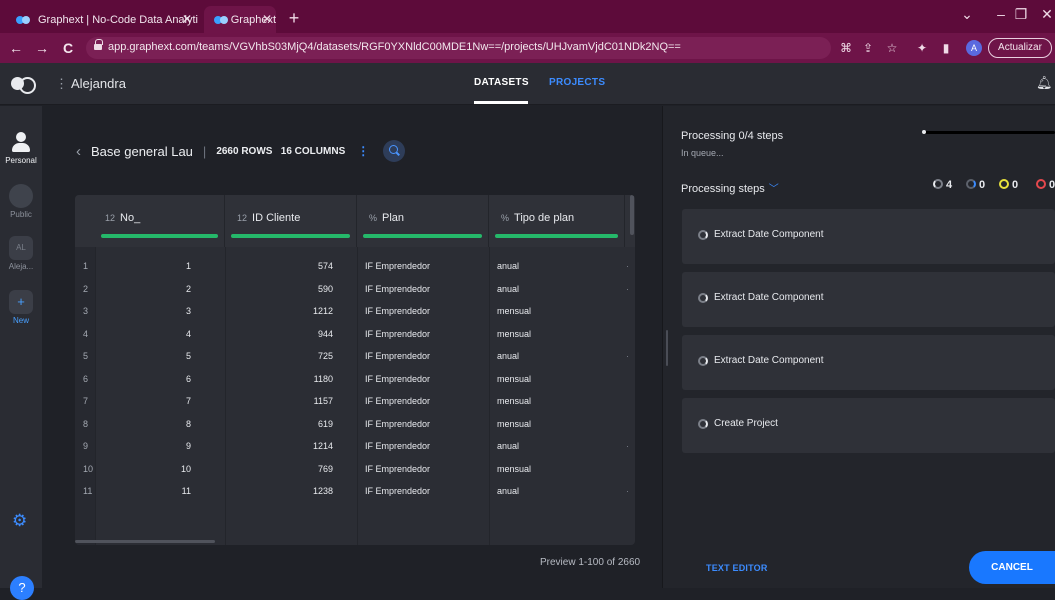 Image resolution: width=1055 pixels, height=600 pixels. What do you see at coordinates (61, 84) in the screenshot?
I see `team-menu-dots-icon: ⋮` at bounding box center [61, 84].